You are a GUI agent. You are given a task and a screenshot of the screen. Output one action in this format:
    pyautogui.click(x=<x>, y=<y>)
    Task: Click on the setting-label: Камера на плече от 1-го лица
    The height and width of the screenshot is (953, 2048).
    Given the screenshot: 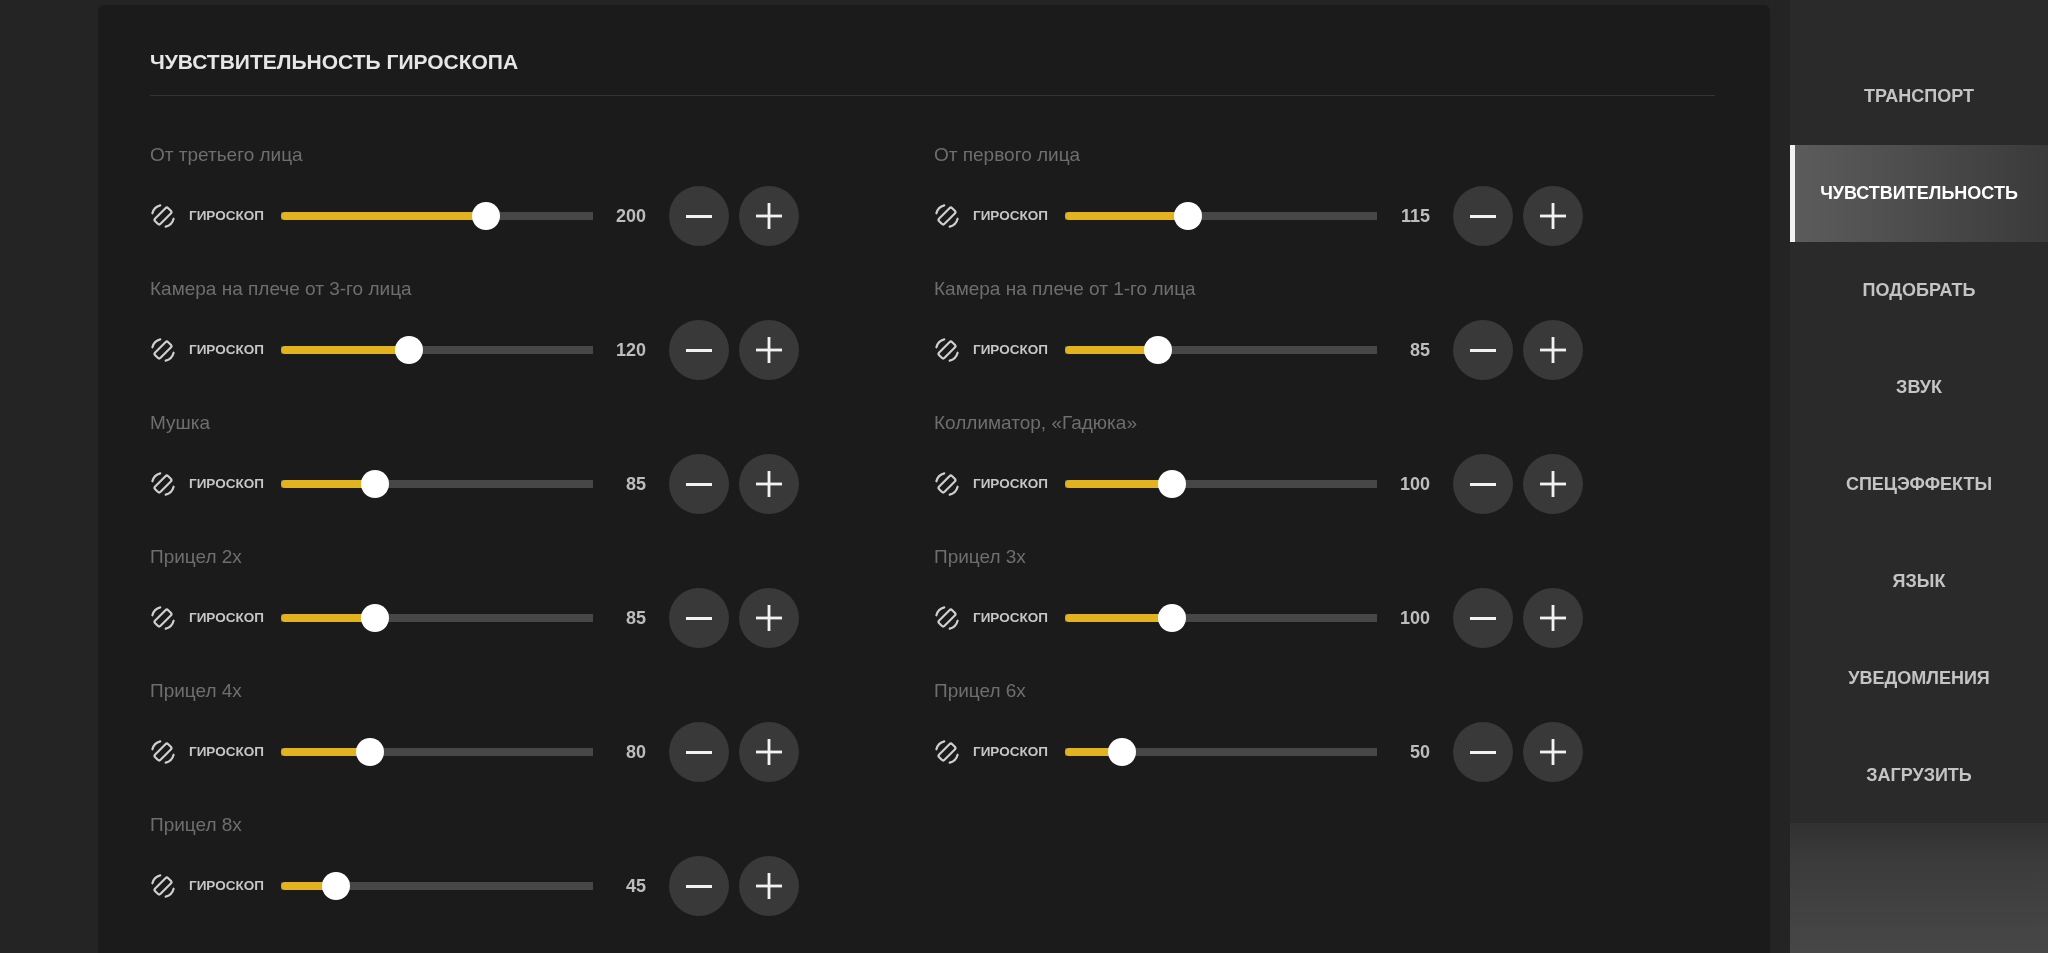 What is the action you would take?
    pyautogui.click(x=1065, y=289)
    